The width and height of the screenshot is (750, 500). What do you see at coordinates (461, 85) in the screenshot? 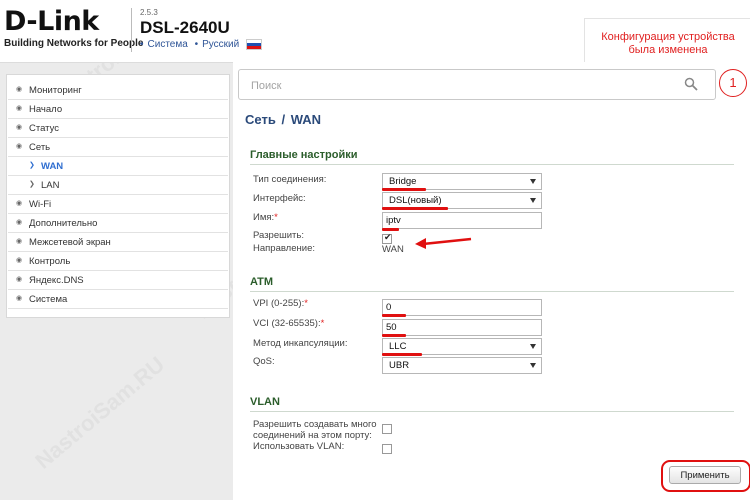
I see `search-input` at bounding box center [461, 85].